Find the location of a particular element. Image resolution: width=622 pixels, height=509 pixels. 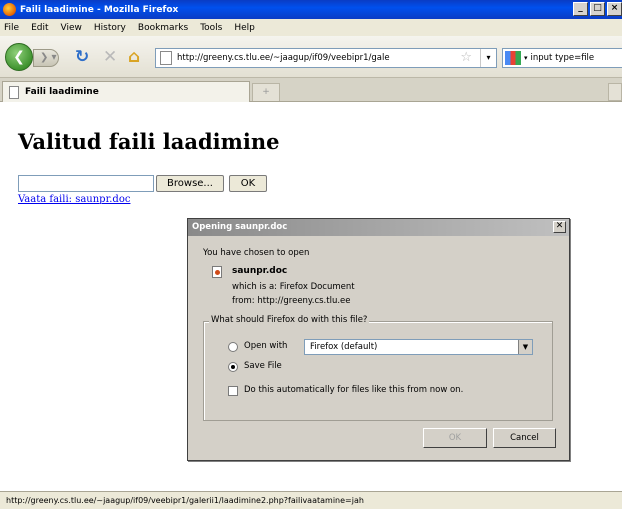

tab-label: Faili laadimine is located at coordinates (62, 92).